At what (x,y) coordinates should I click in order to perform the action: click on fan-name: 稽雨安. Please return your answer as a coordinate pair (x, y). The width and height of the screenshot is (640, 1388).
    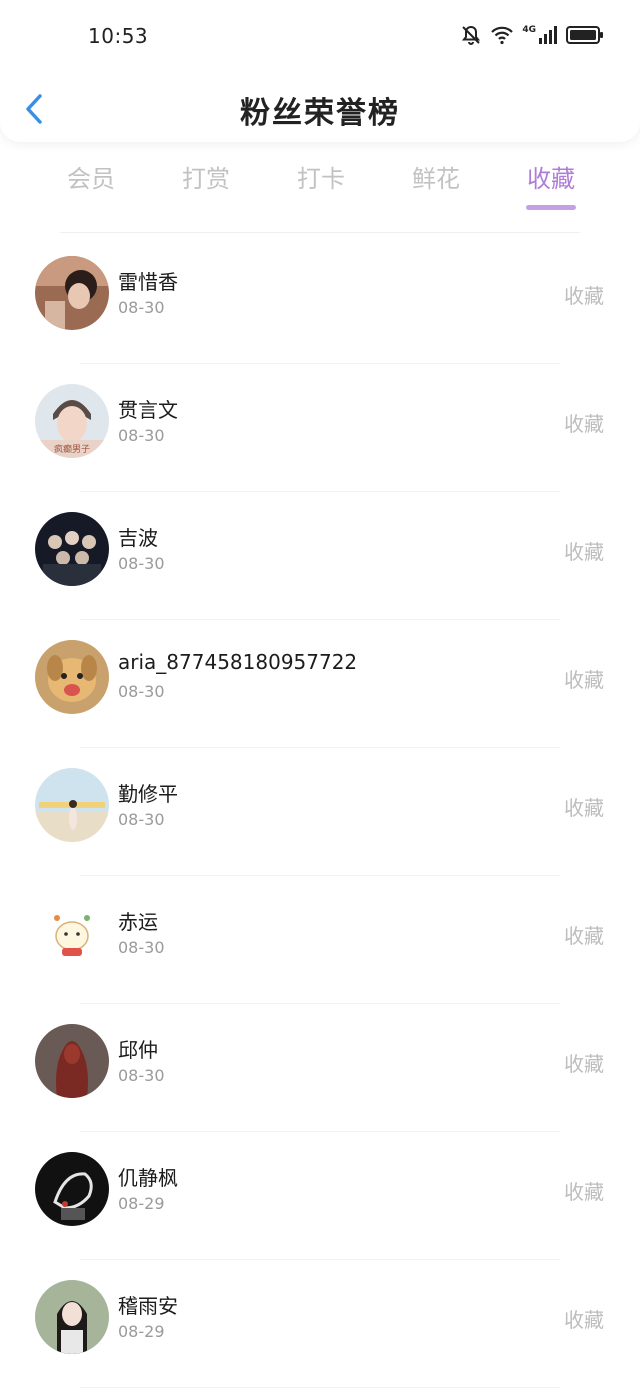
    Looking at the image, I should click on (148, 1306).